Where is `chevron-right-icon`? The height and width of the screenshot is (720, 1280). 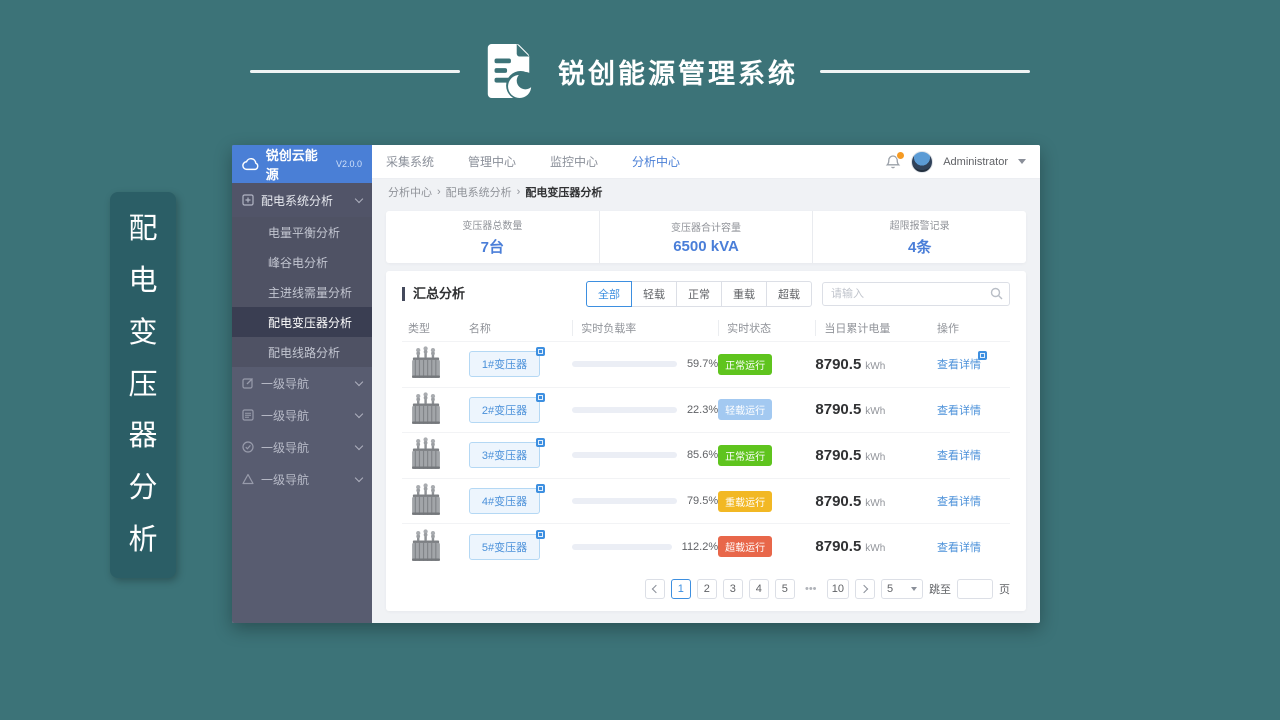
chevron-right-icon is located at coordinates (864, 589).